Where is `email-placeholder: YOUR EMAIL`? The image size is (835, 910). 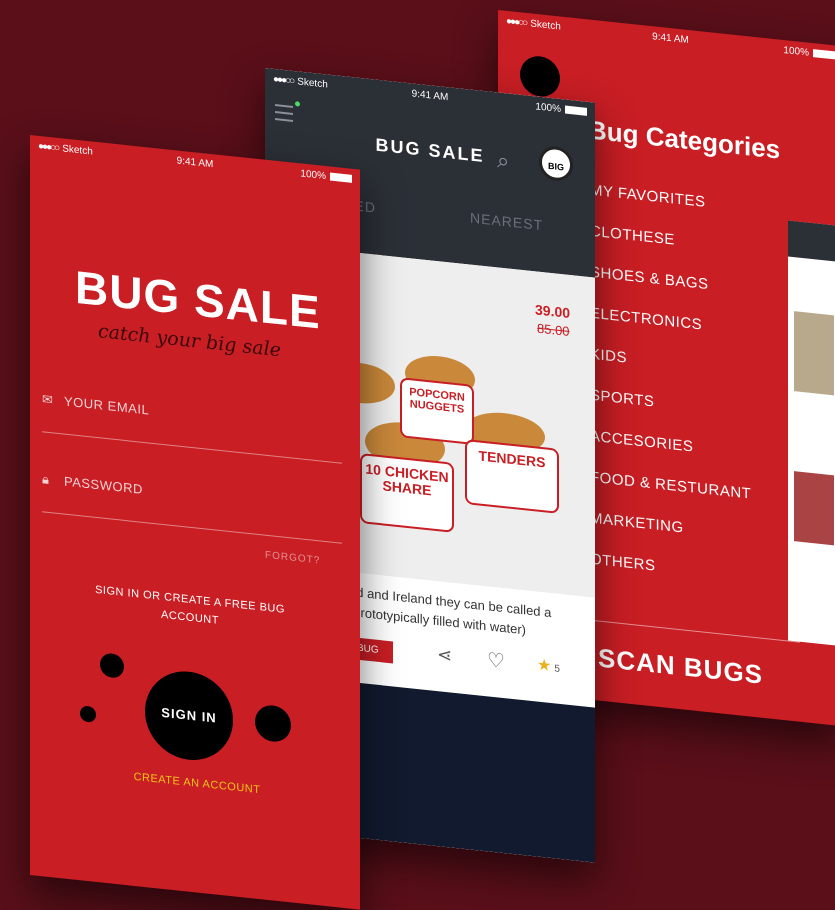
email-placeholder: YOUR EMAIL is located at coordinates (107, 405).